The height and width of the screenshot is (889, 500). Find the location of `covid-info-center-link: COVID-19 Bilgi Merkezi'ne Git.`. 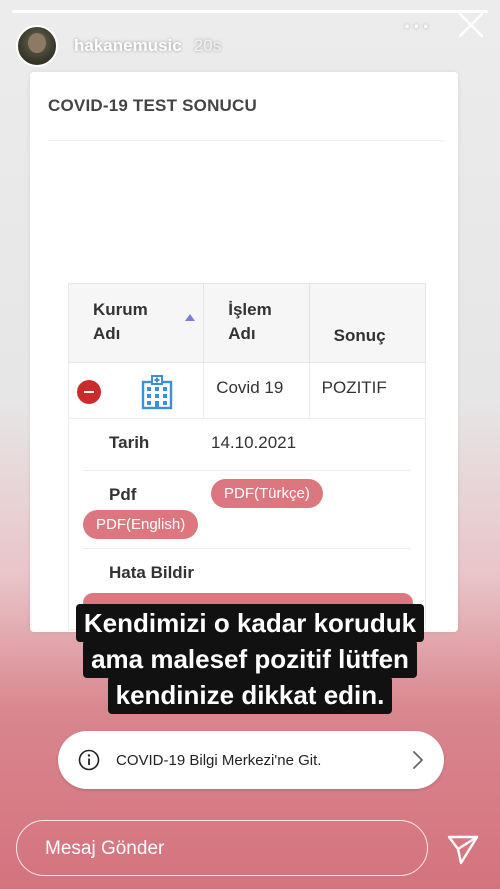

covid-info-center-link: COVID-19 Bilgi Merkezi'ne Git. is located at coordinates (251, 760).